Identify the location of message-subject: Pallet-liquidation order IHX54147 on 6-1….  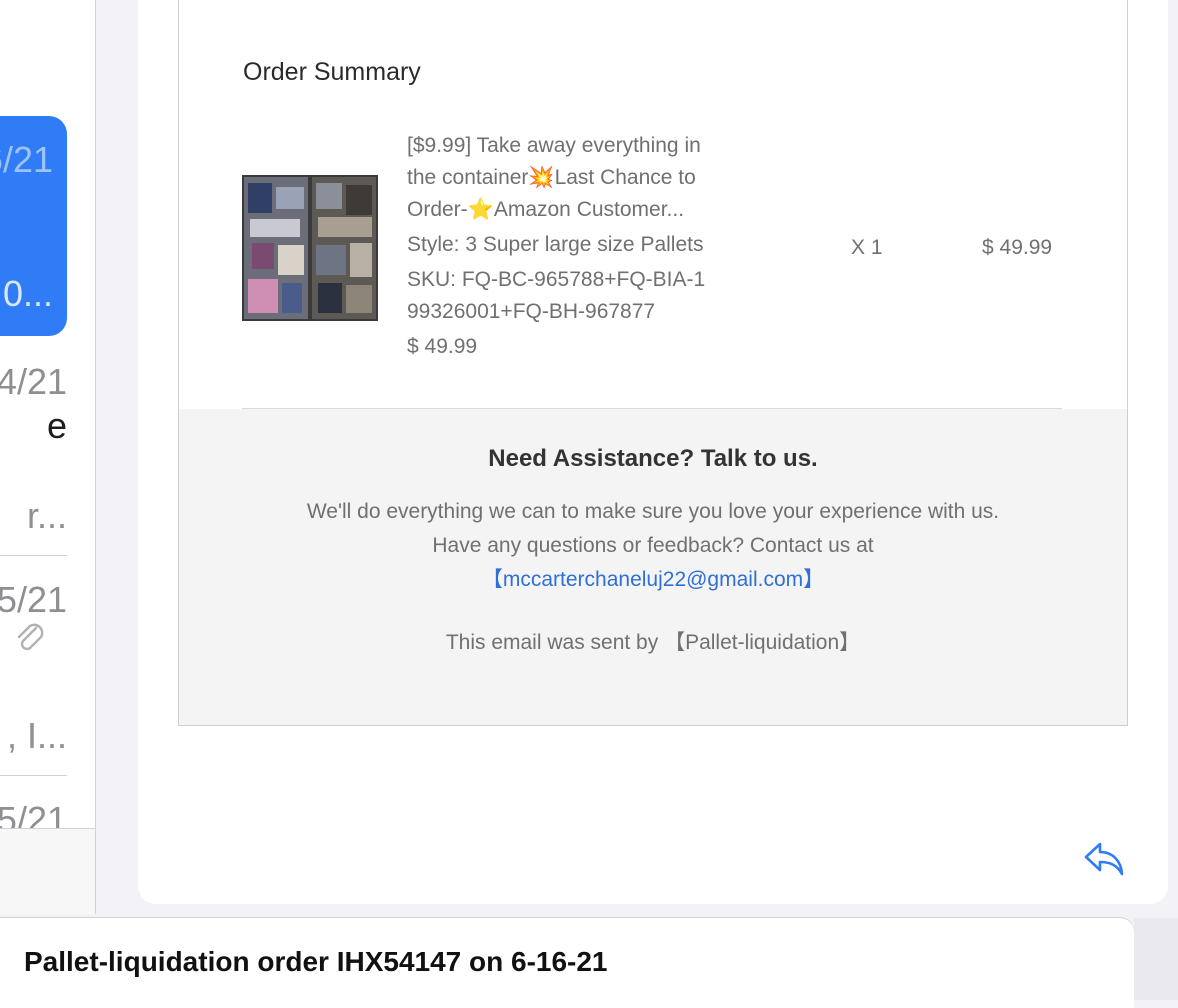
(316, 961).